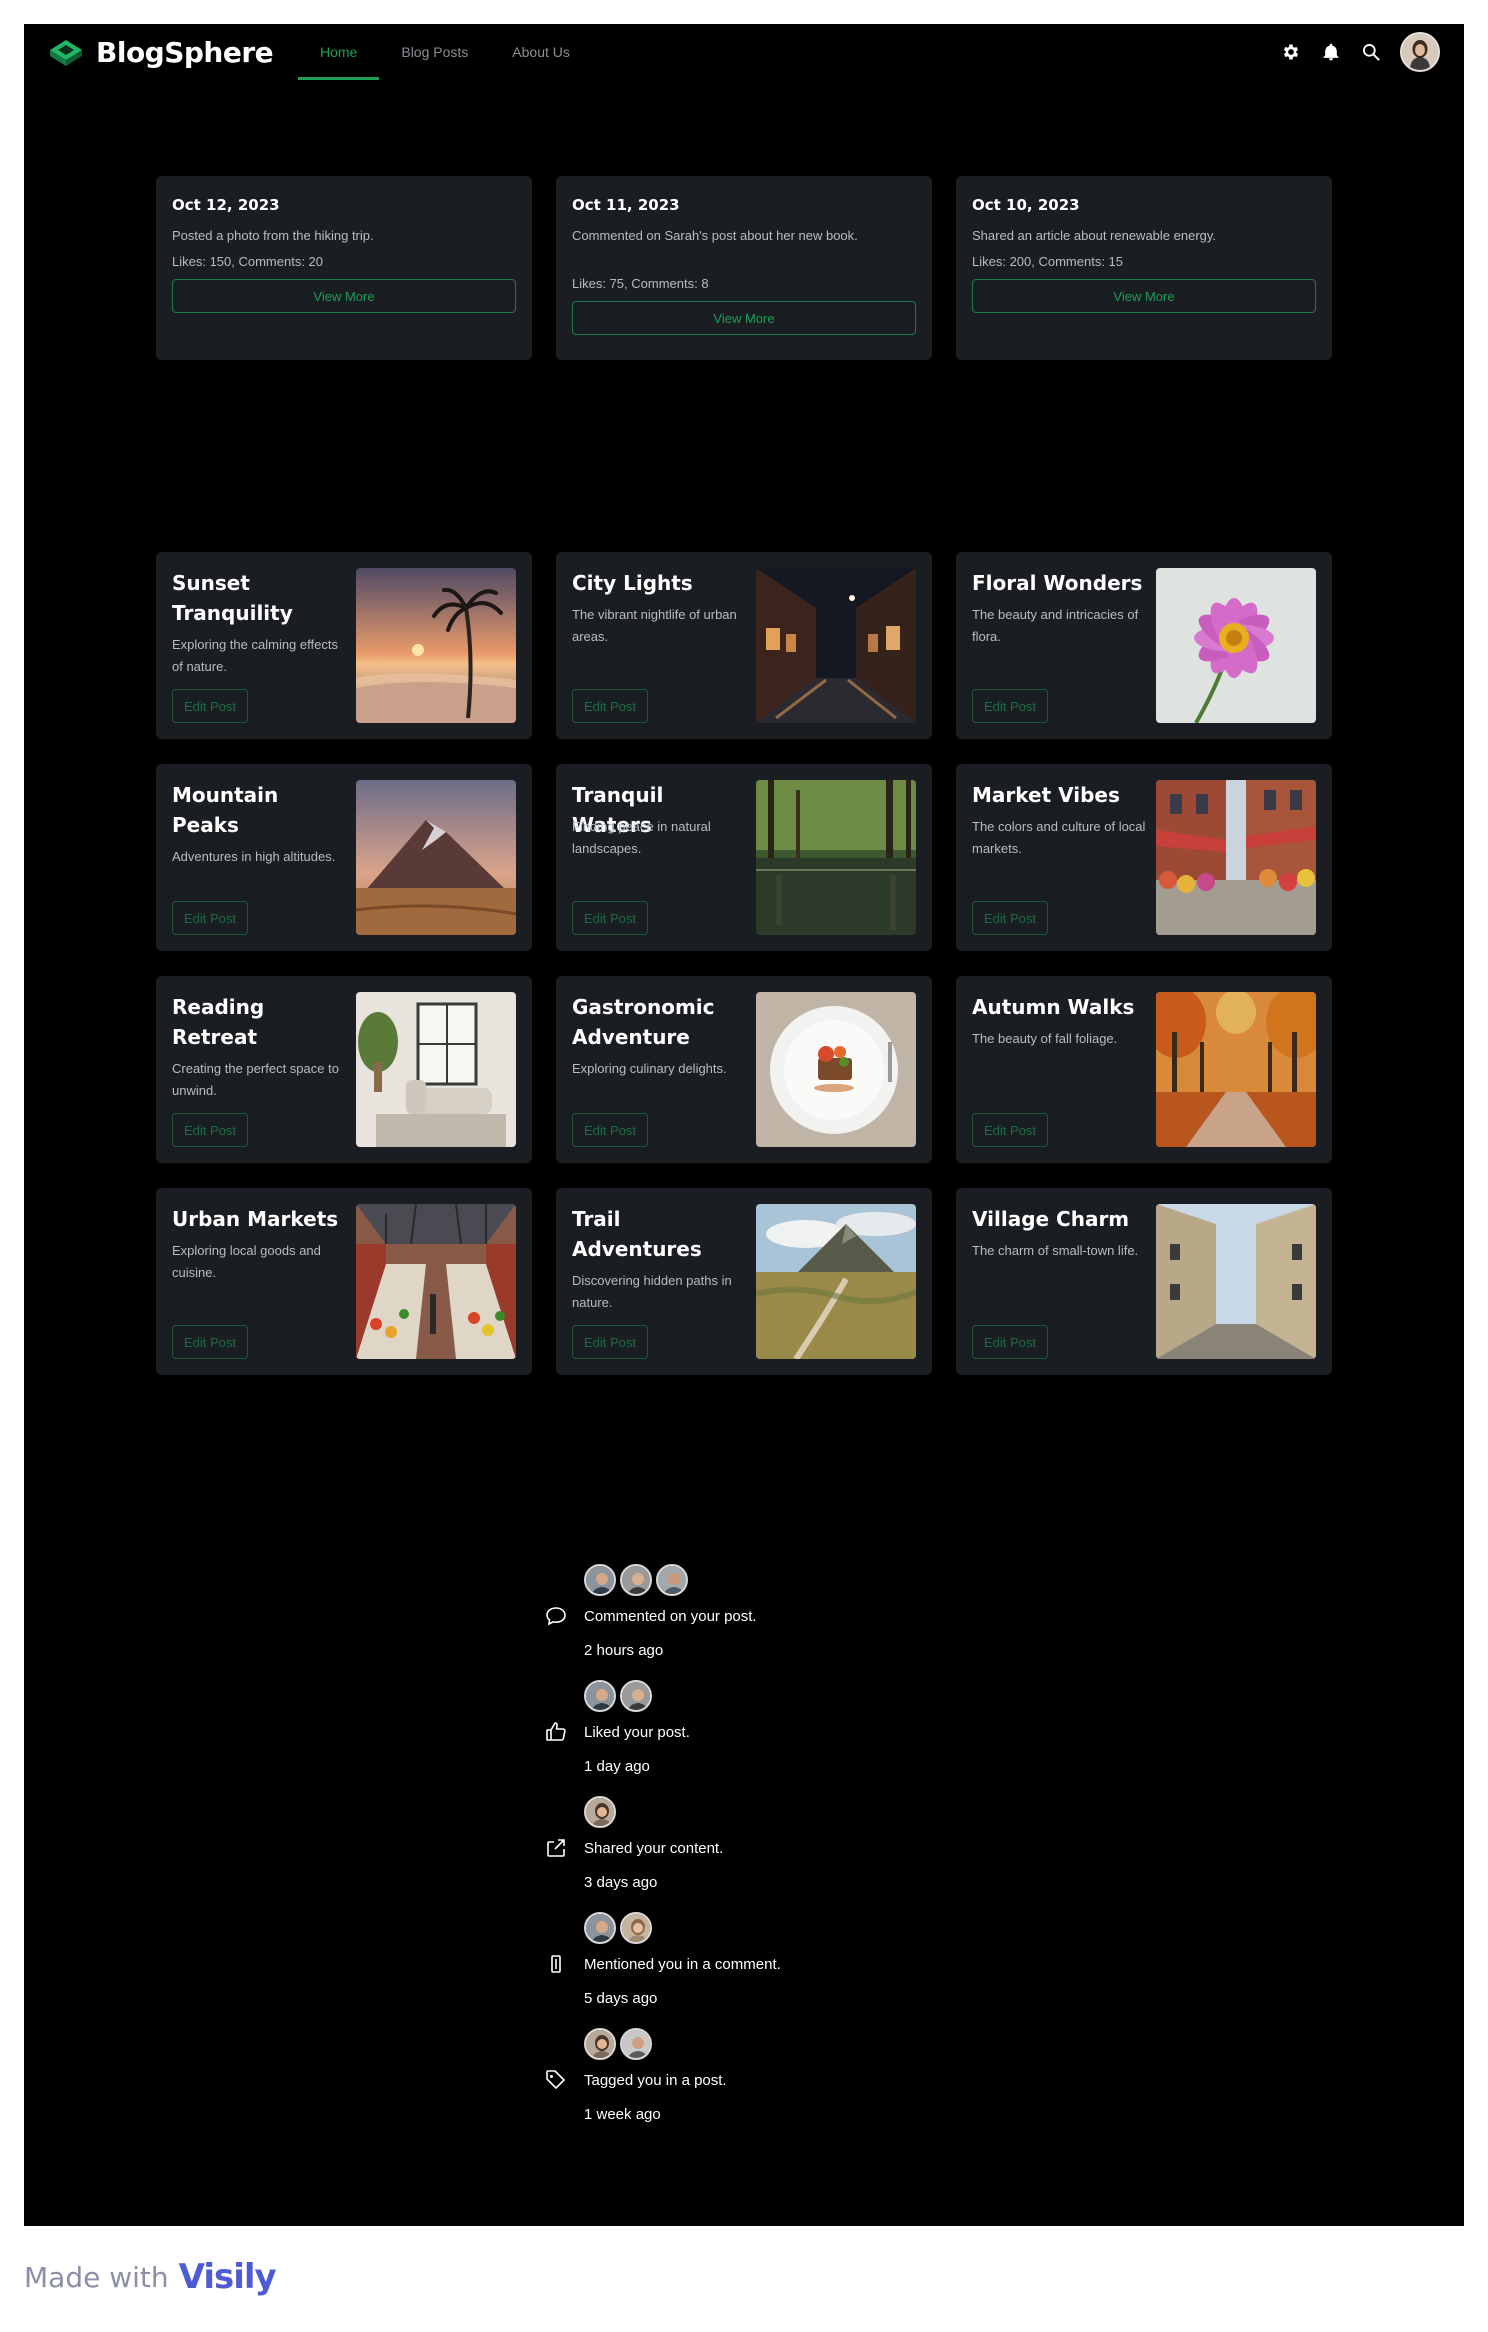  I want to click on post-title: Village Charm, so click(1051, 1219).